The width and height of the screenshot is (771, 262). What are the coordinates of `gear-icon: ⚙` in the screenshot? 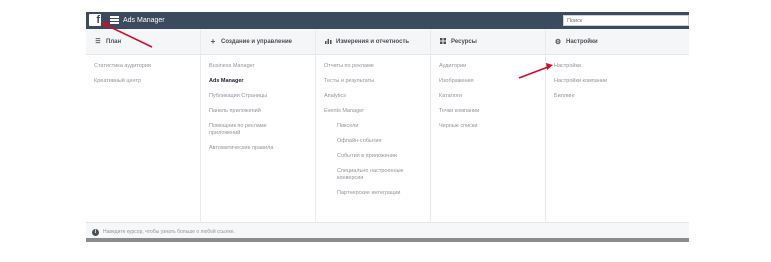 It's located at (558, 42).